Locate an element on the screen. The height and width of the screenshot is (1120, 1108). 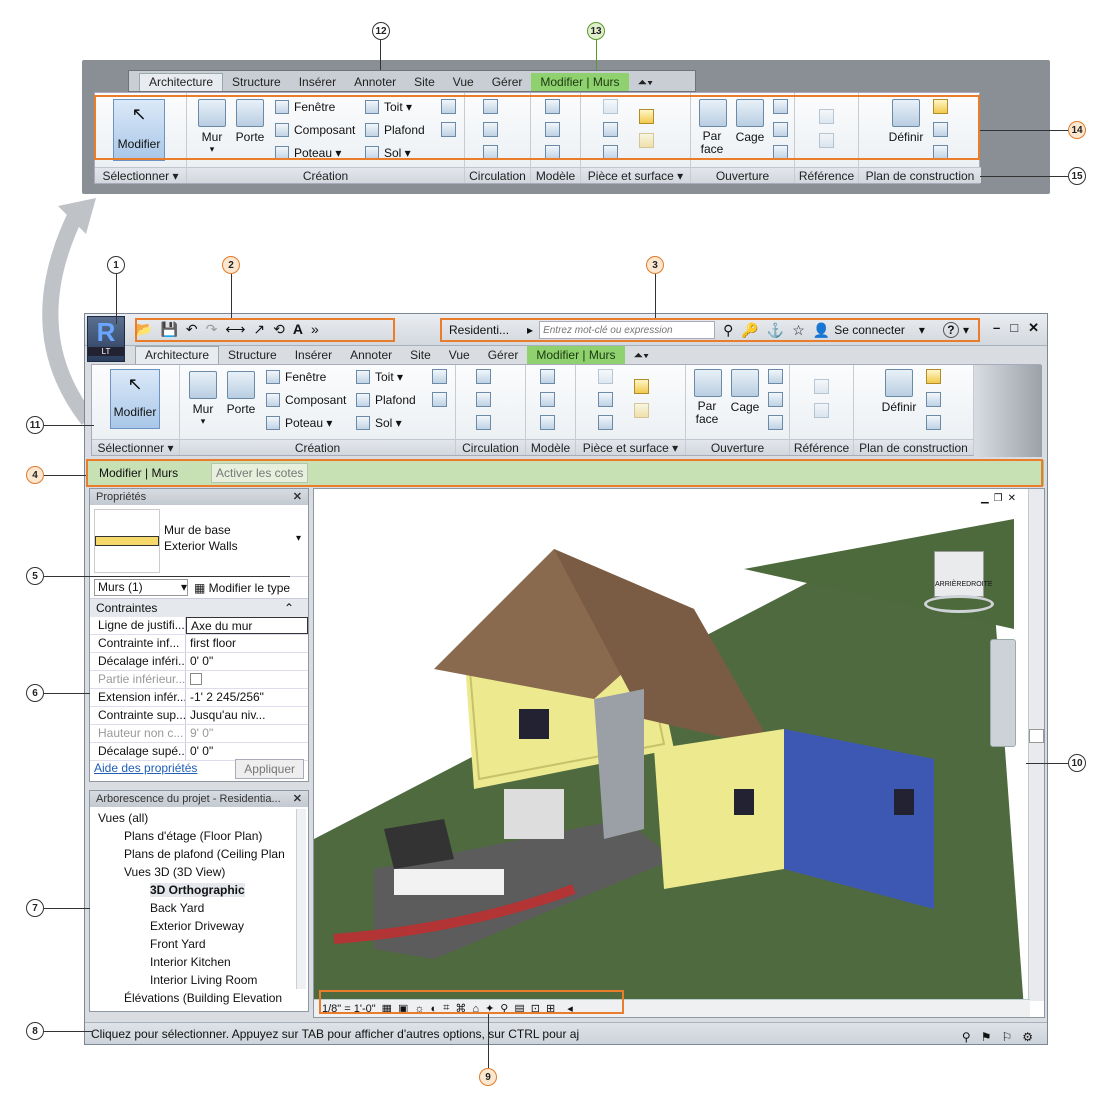
browser-close-icon: ✕ is located at coordinates (297, 799).